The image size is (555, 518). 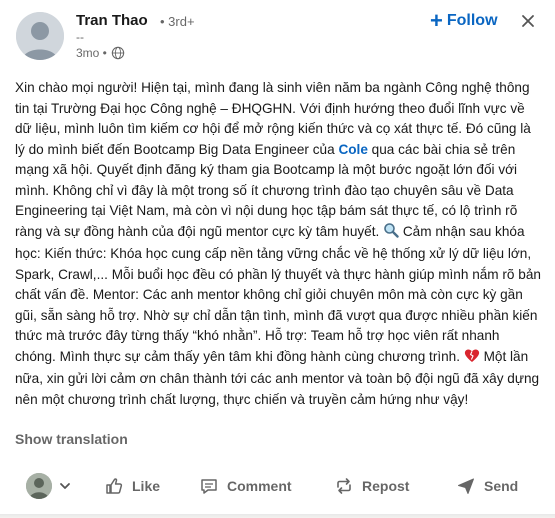 What do you see at coordinates (344, 486) in the screenshot?
I see `repost-icon` at bounding box center [344, 486].